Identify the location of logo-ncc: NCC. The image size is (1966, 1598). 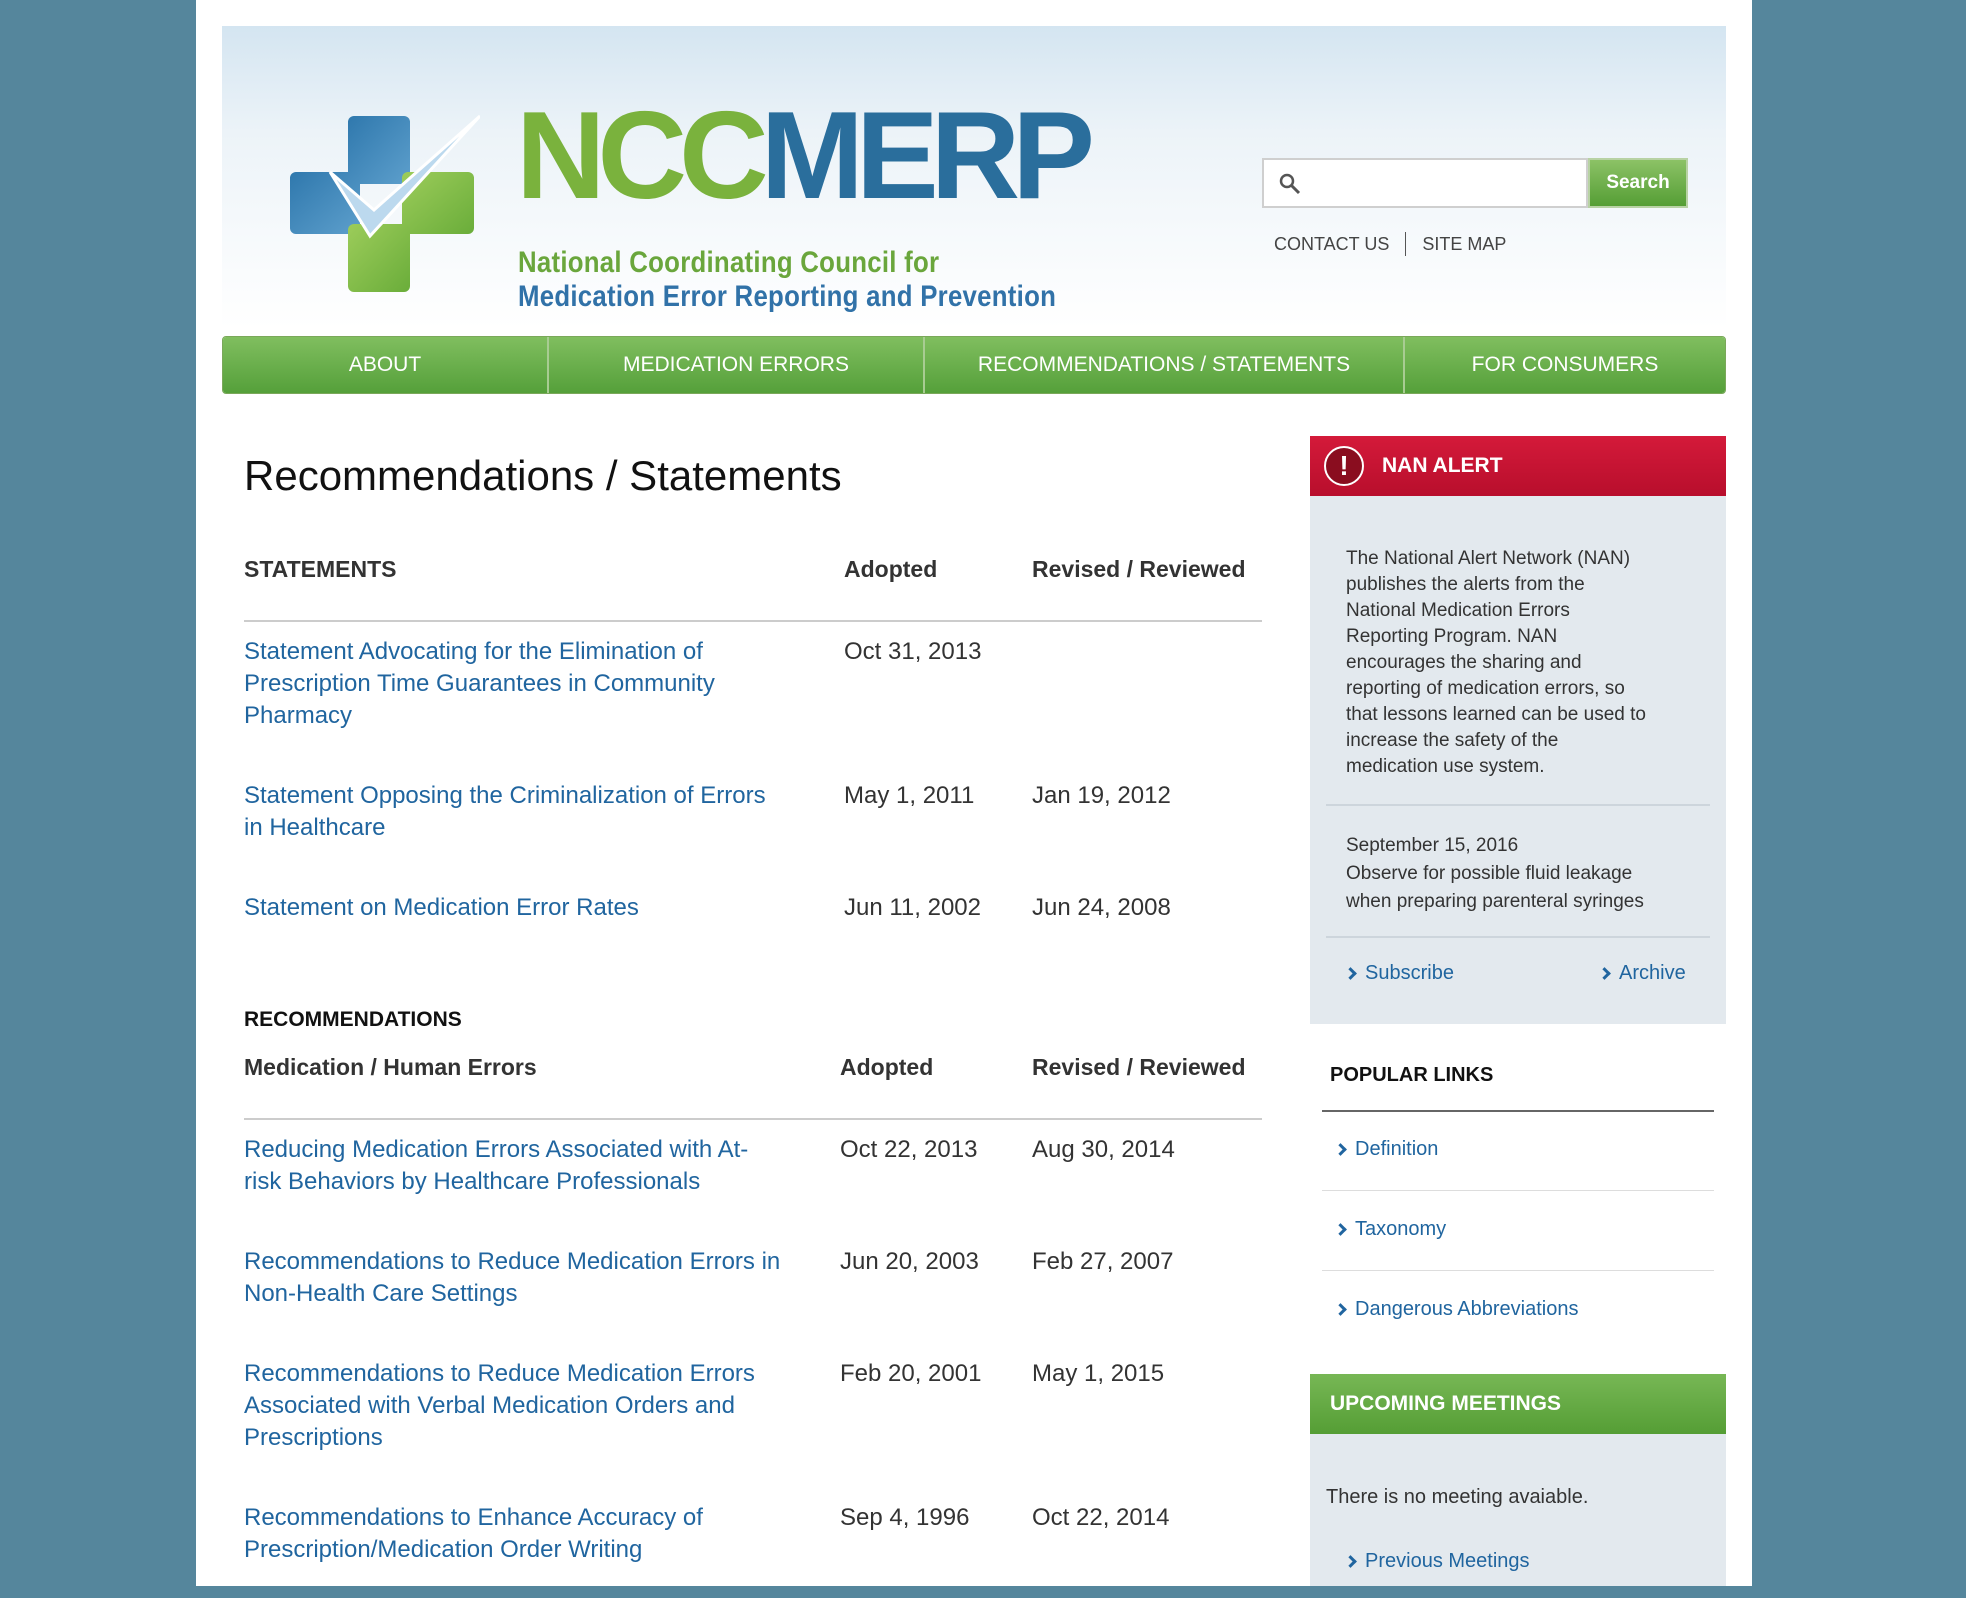
(642, 156).